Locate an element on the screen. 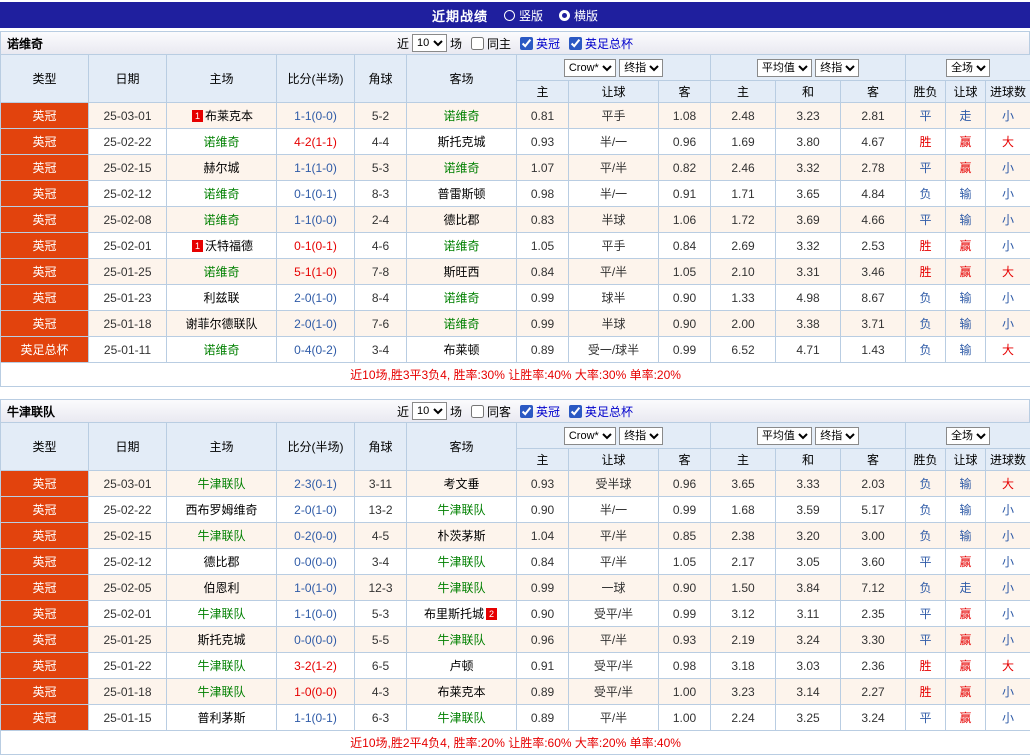  radio-vertical-layout: 竖版 is located at coordinates (523, 15).